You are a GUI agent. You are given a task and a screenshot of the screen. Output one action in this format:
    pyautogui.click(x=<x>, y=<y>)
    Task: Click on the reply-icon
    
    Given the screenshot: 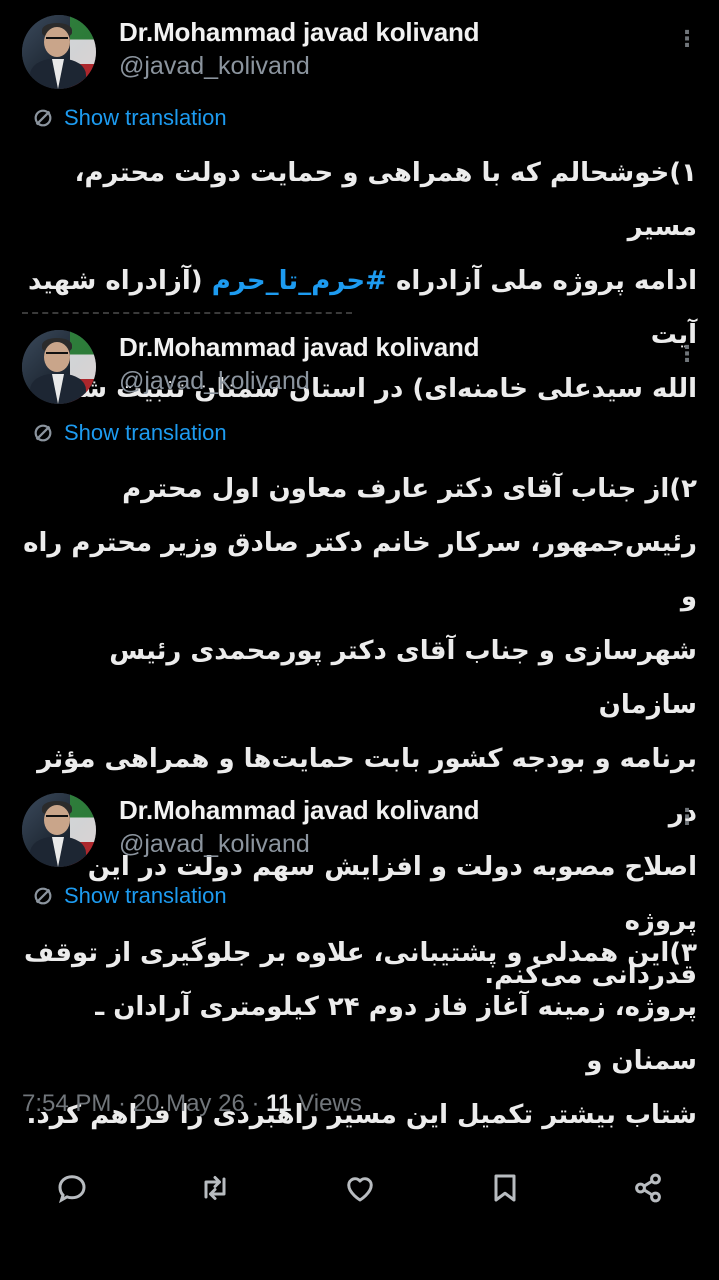 What is the action you would take?
    pyautogui.click(x=72, y=1188)
    